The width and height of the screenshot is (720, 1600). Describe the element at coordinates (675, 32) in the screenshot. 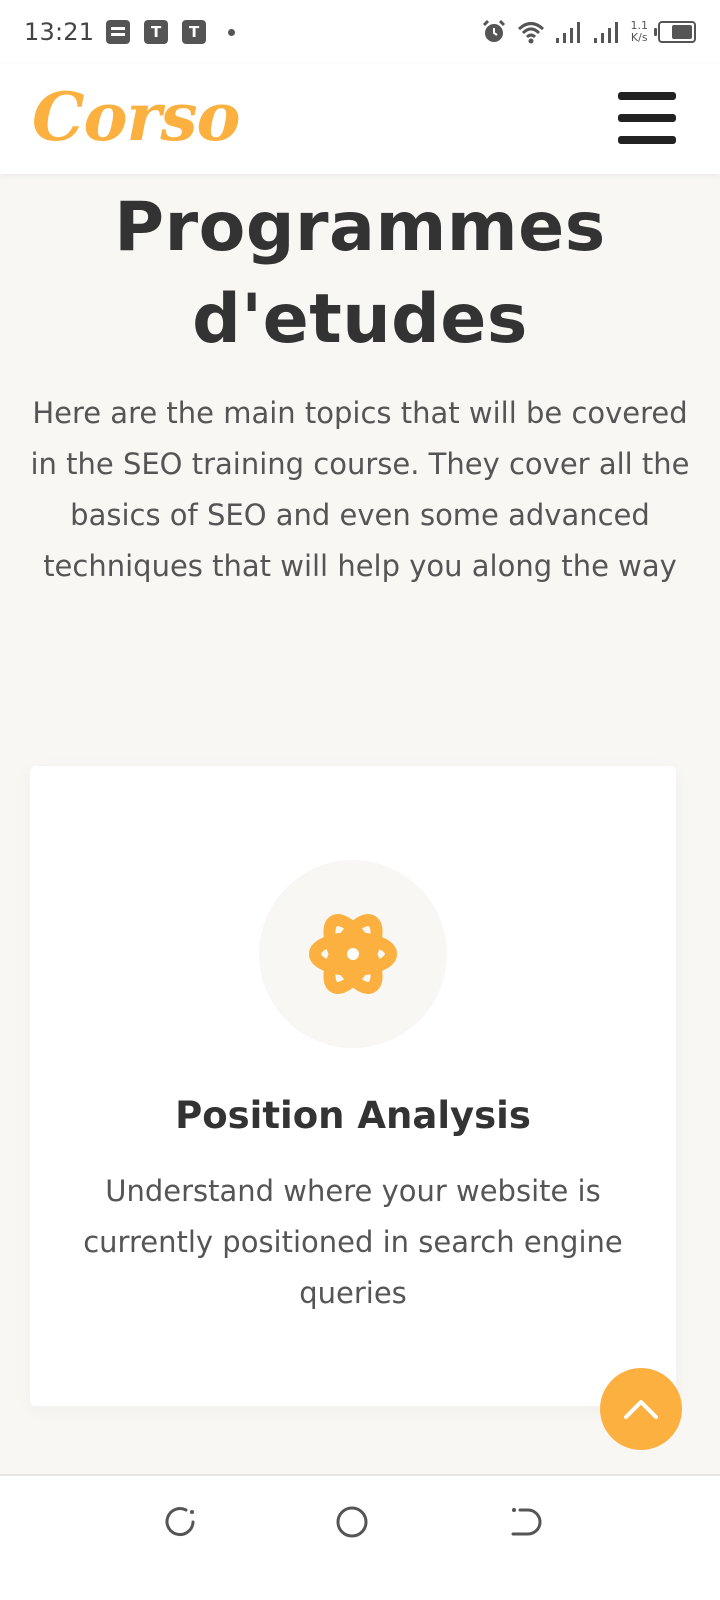

I see `battery-icon` at that location.